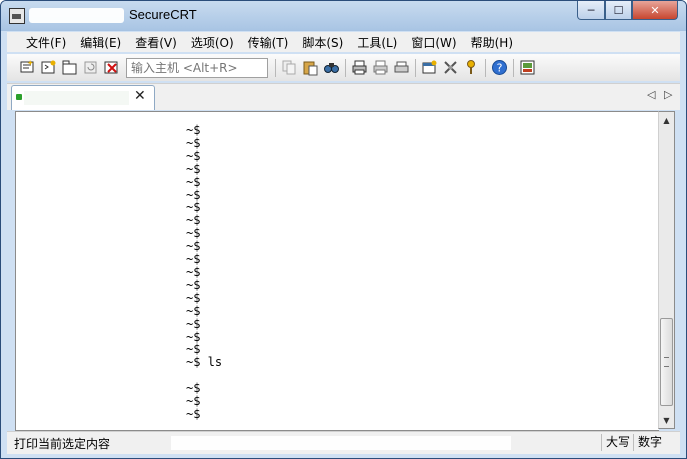  I want to click on terminal-scrollbar: ▲ ▼, so click(666, 270).